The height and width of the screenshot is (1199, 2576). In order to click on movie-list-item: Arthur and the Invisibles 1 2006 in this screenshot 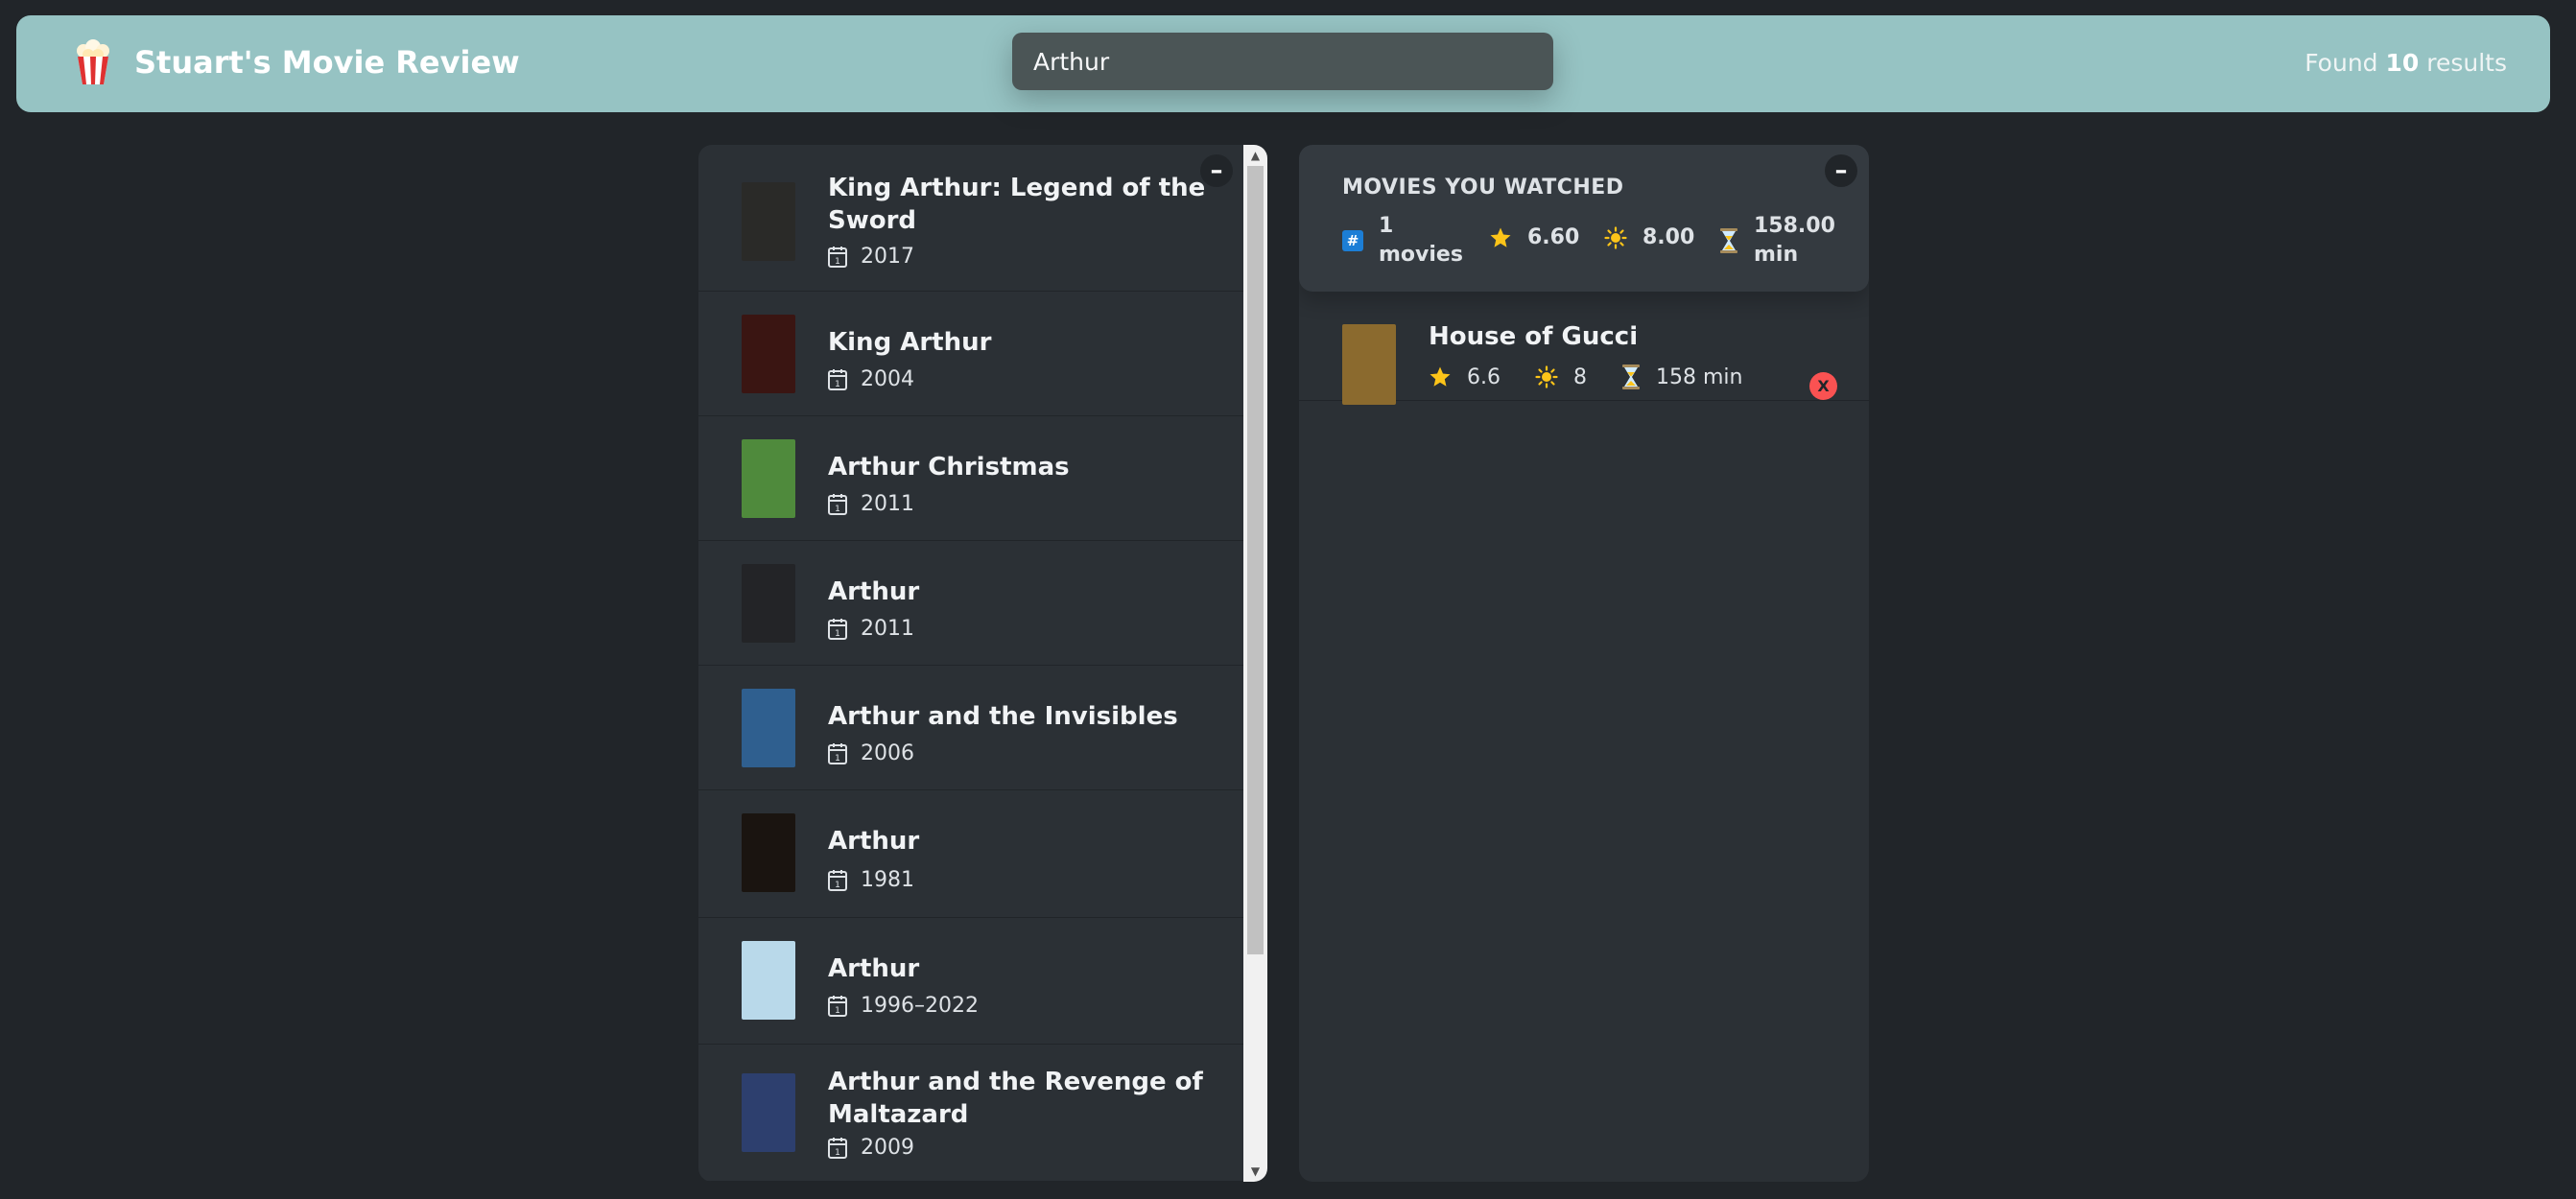, I will do `click(971, 728)`.